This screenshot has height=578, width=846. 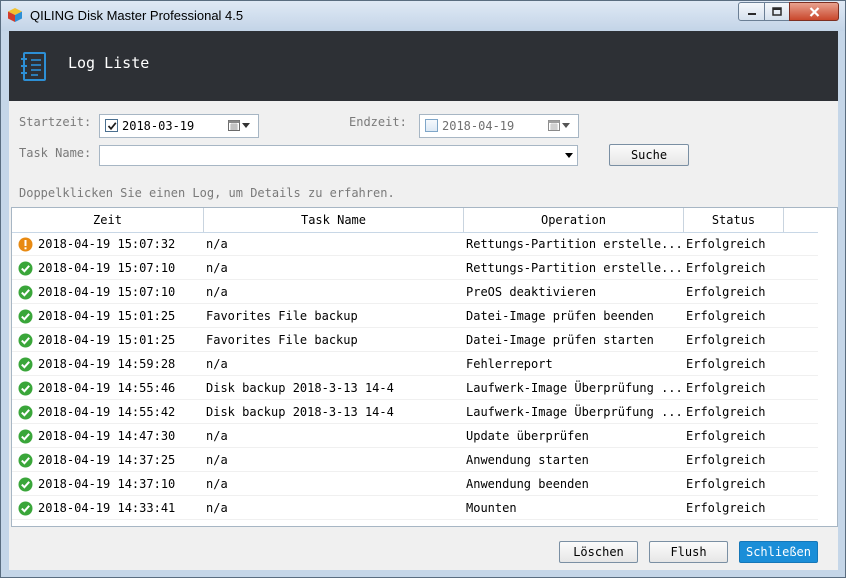 What do you see at coordinates (527, 460) in the screenshot?
I see `operation-cell: Anwendung starten` at bounding box center [527, 460].